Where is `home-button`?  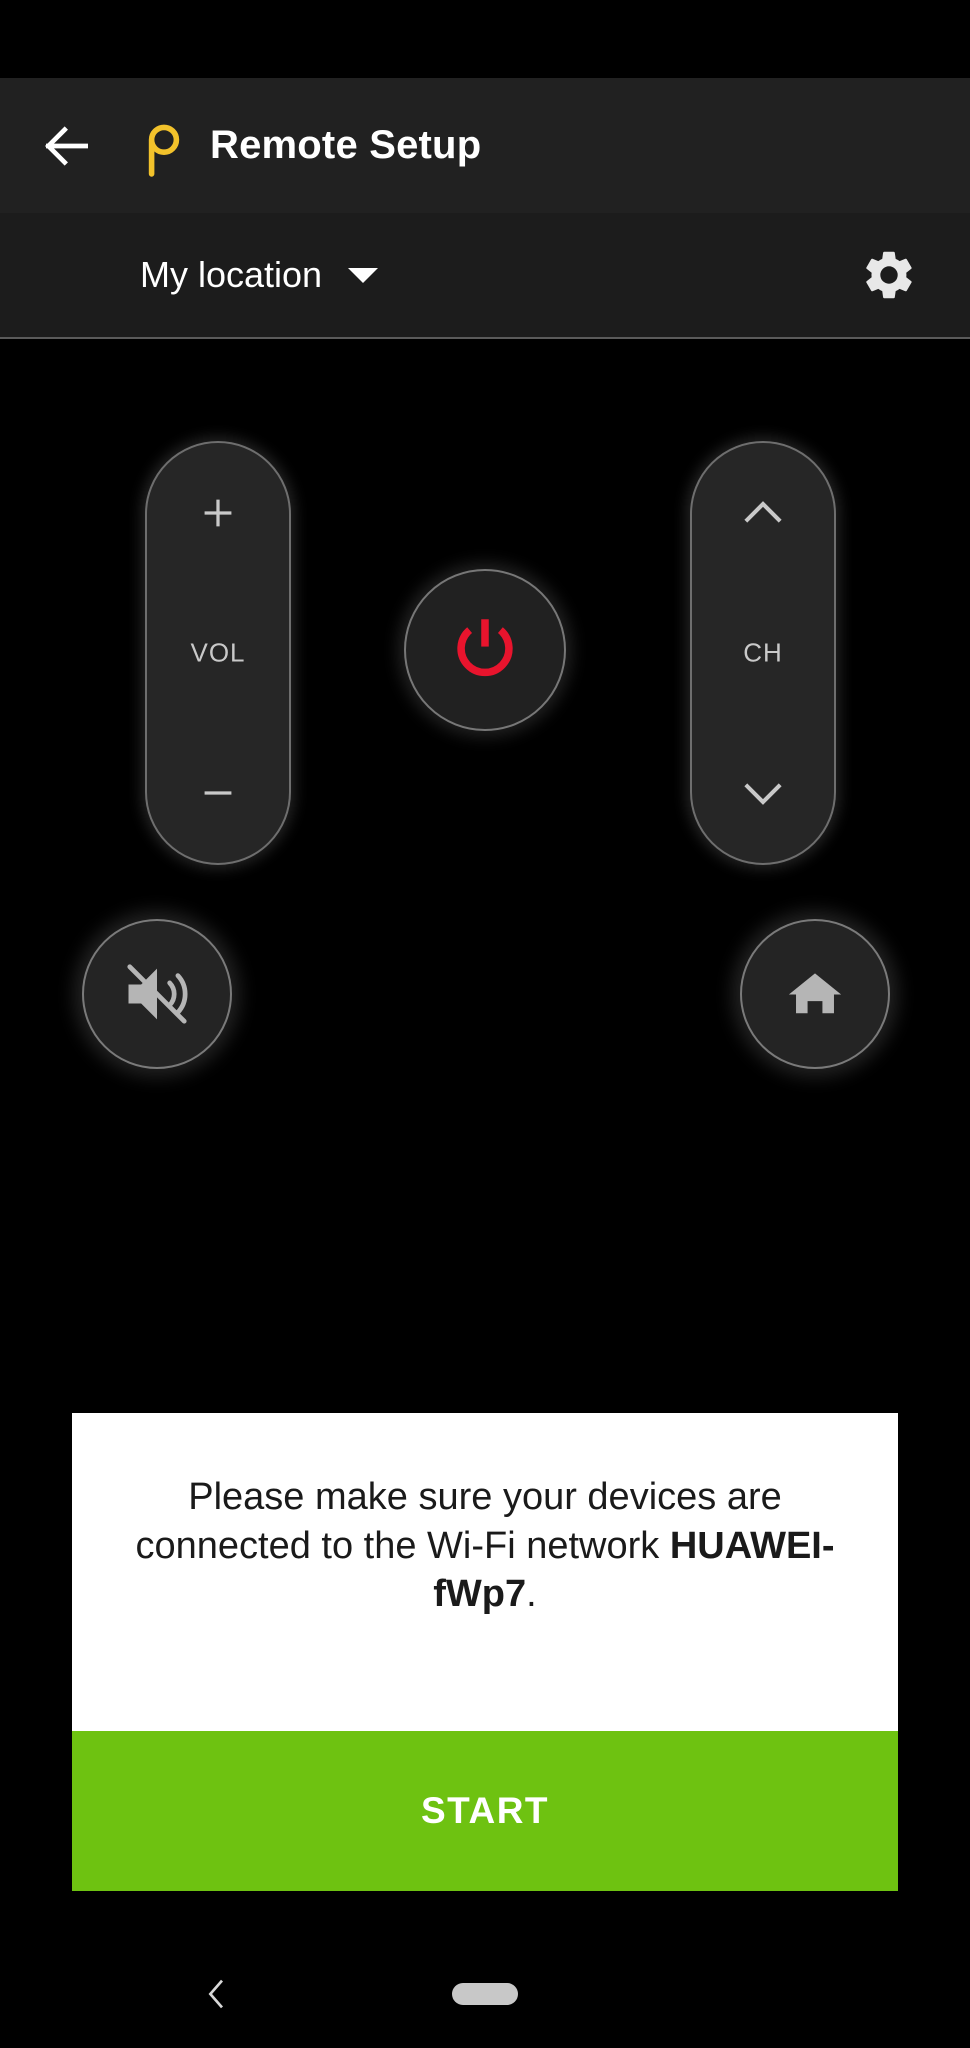 home-button is located at coordinates (815, 994).